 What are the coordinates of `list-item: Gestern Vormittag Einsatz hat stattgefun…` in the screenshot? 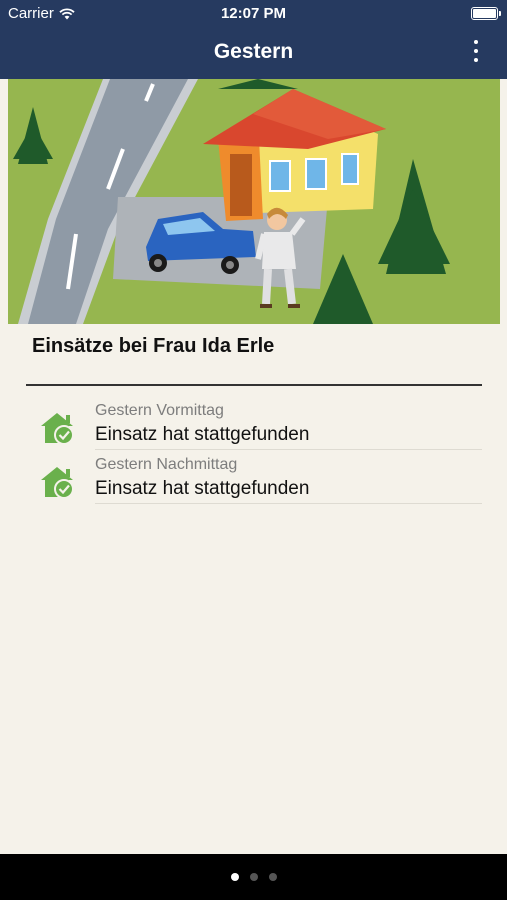 It's located at (254, 423).